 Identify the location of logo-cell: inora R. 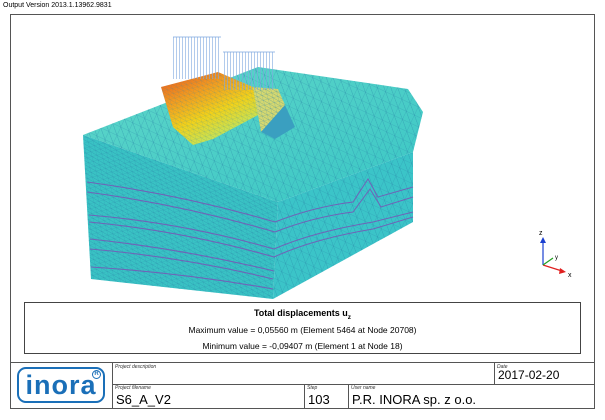
(61, 386).